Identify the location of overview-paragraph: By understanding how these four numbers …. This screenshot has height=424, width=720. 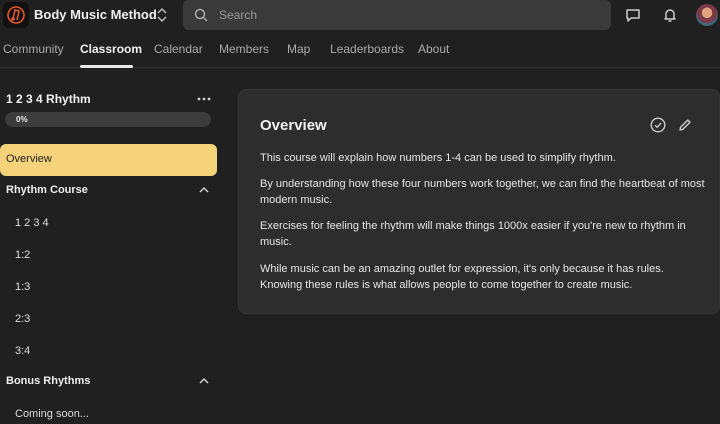
(482, 192).